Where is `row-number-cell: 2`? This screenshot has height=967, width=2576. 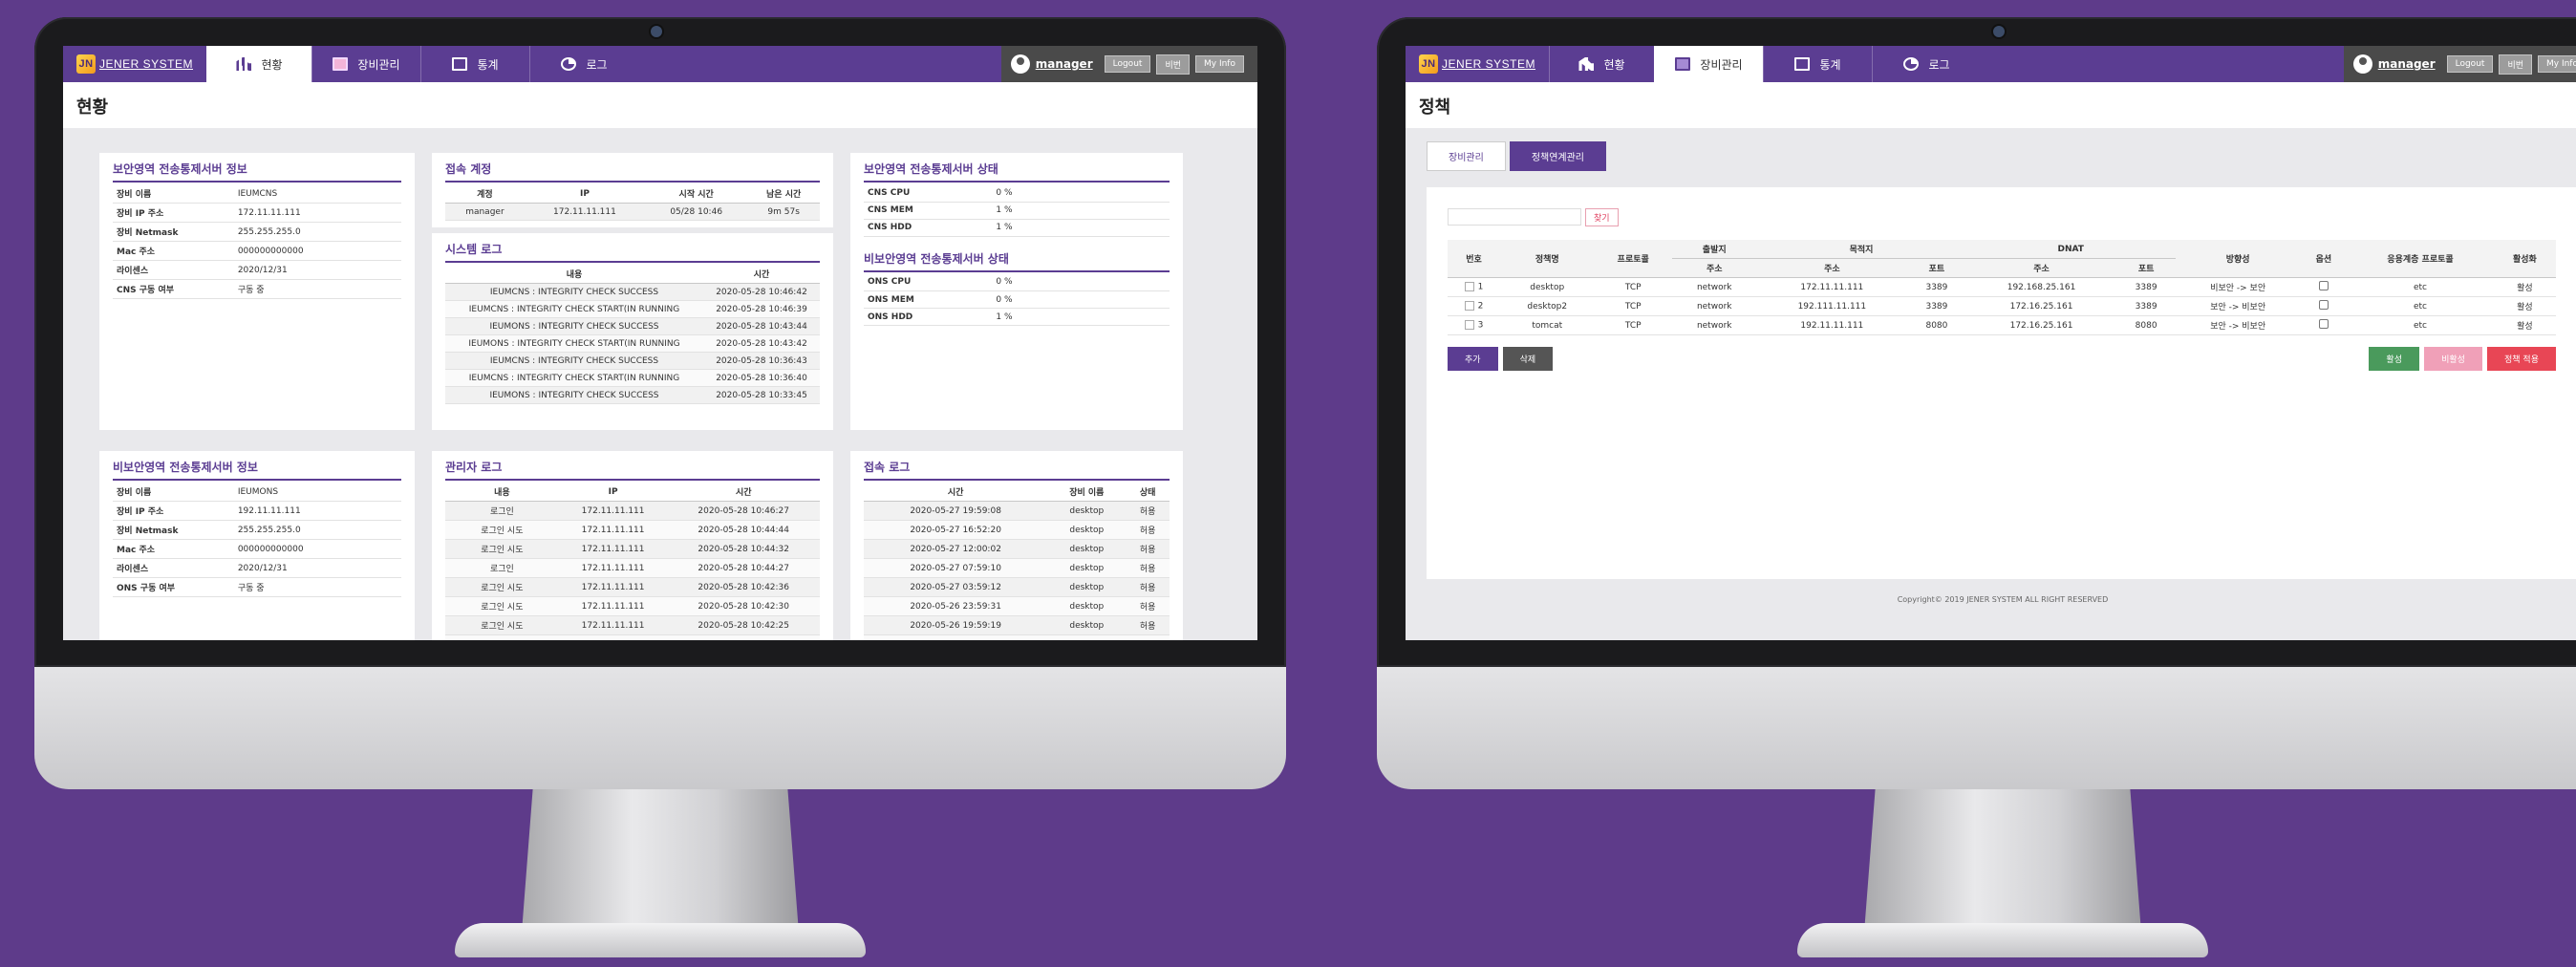
row-number-cell: 2 is located at coordinates (1474, 306).